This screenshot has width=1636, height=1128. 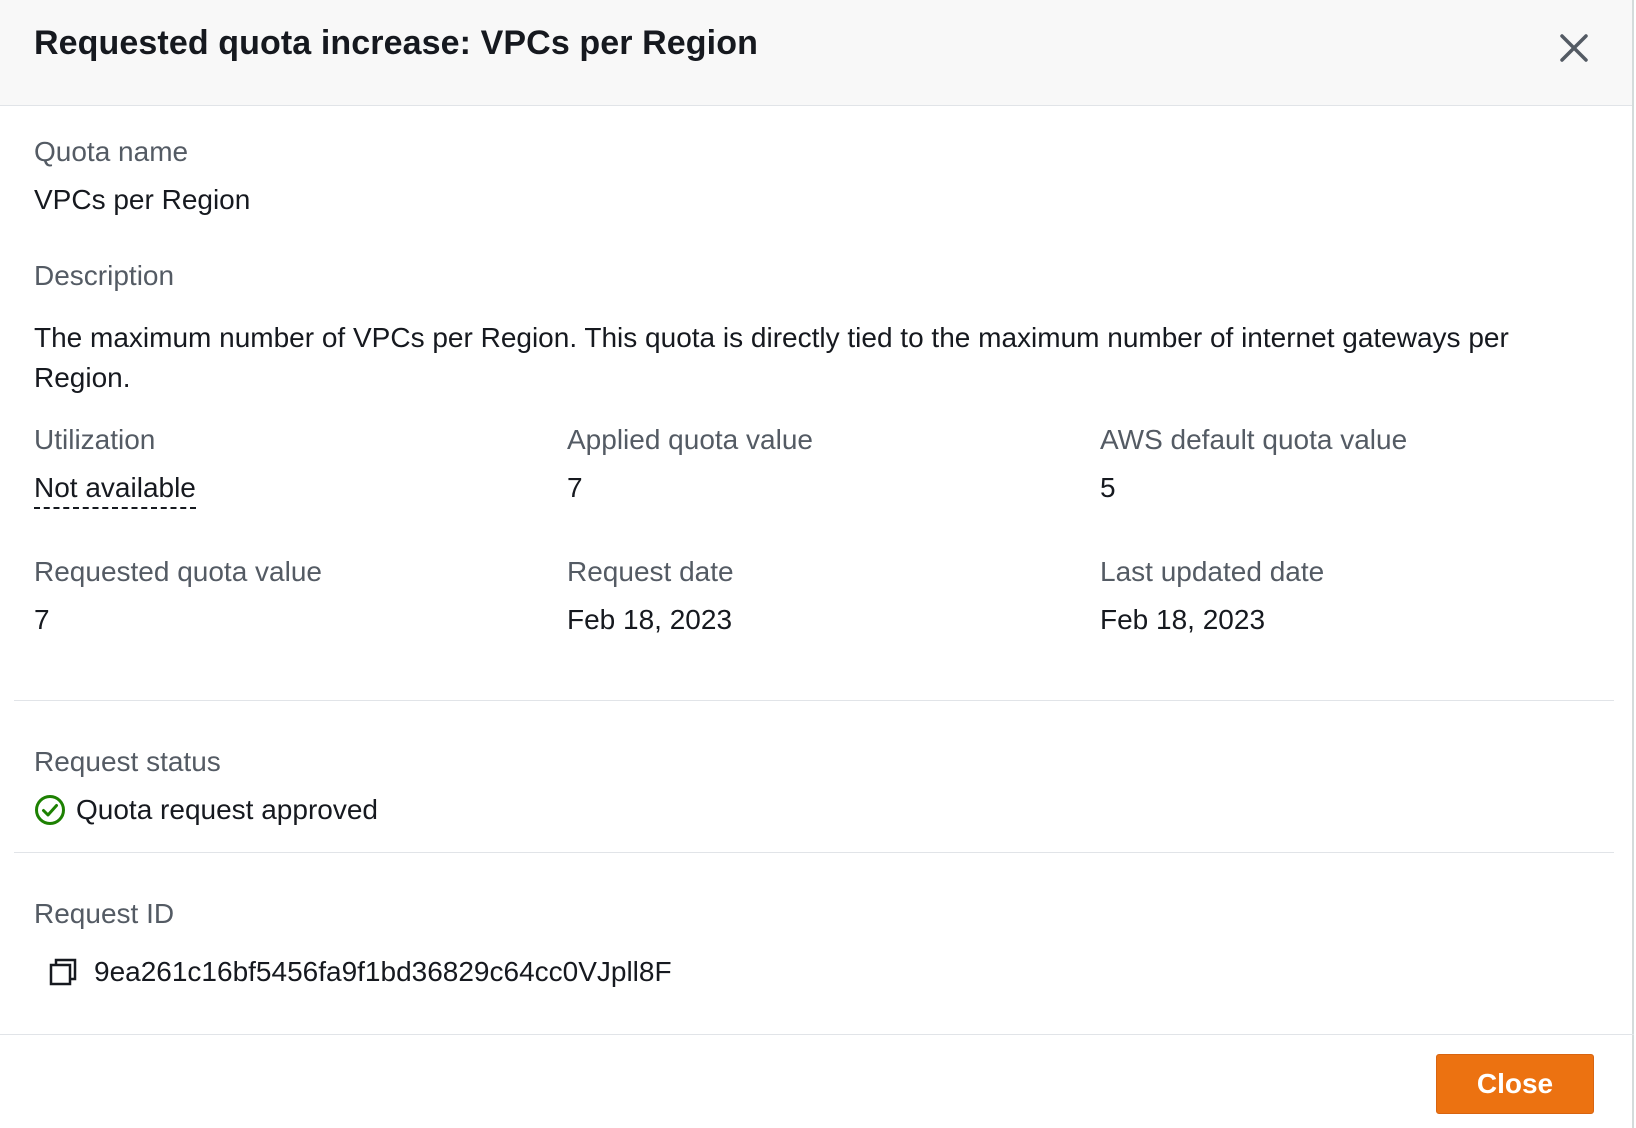 What do you see at coordinates (1574, 48) in the screenshot?
I see `close-icon` at bounding box center [1574, 48].